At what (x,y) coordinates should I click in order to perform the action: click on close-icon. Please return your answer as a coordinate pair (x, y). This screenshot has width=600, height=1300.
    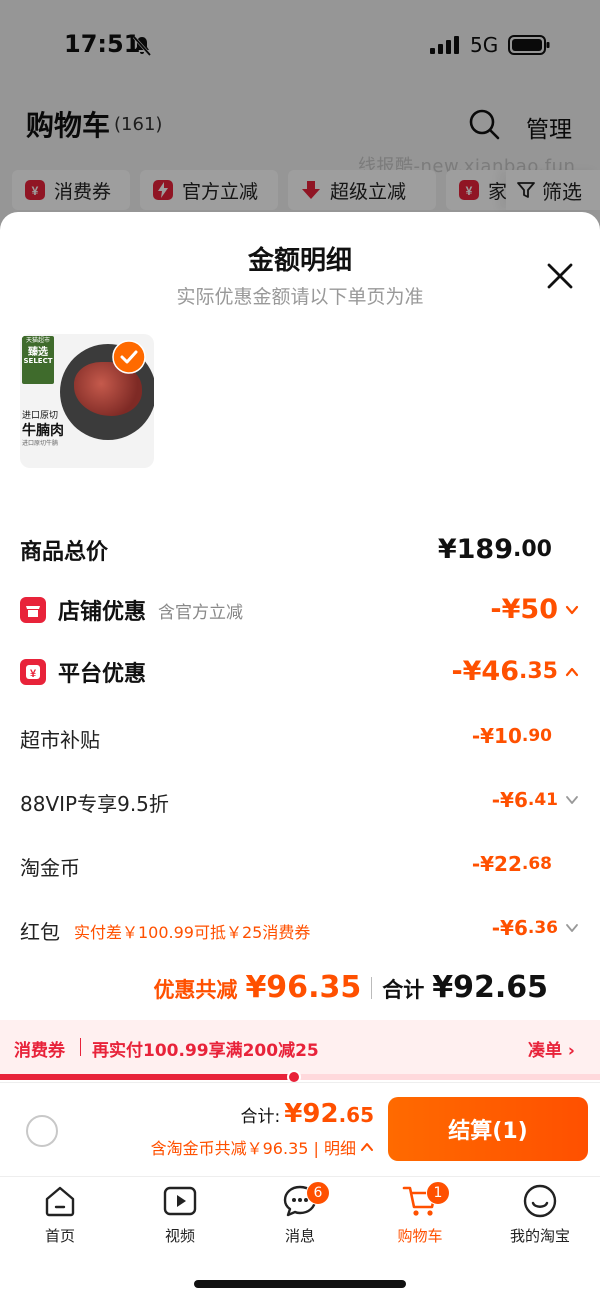
    Looking at the image, I should click on (560, 276).